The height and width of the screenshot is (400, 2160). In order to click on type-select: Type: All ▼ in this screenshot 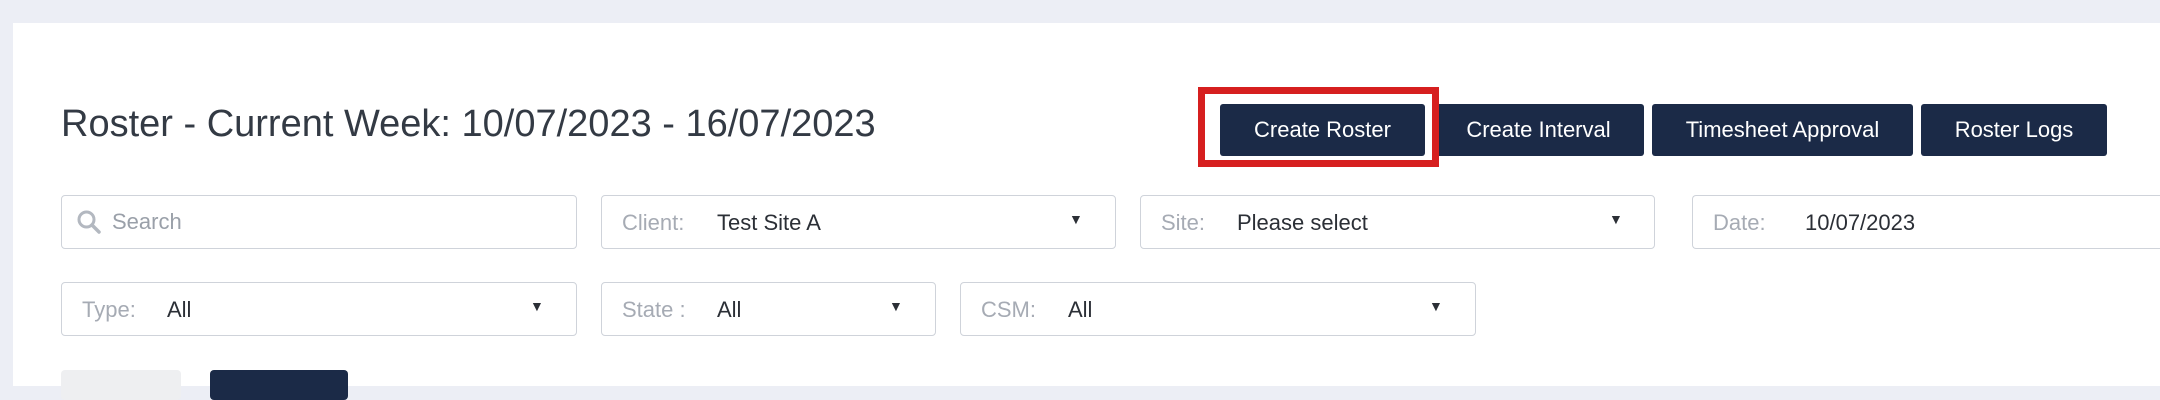, I will do `click(319, 309)`.